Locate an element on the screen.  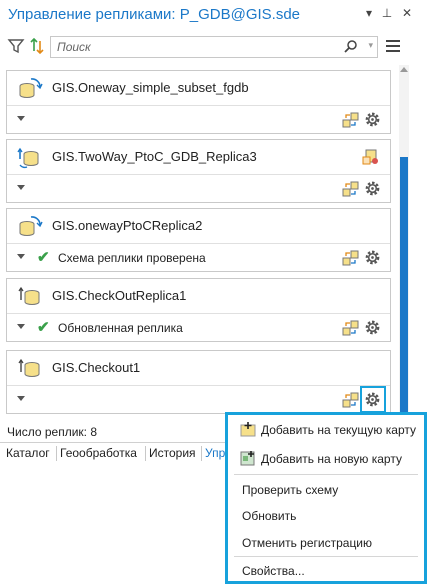
pin-icon: ⊥ is located at coordinates (387, 13).